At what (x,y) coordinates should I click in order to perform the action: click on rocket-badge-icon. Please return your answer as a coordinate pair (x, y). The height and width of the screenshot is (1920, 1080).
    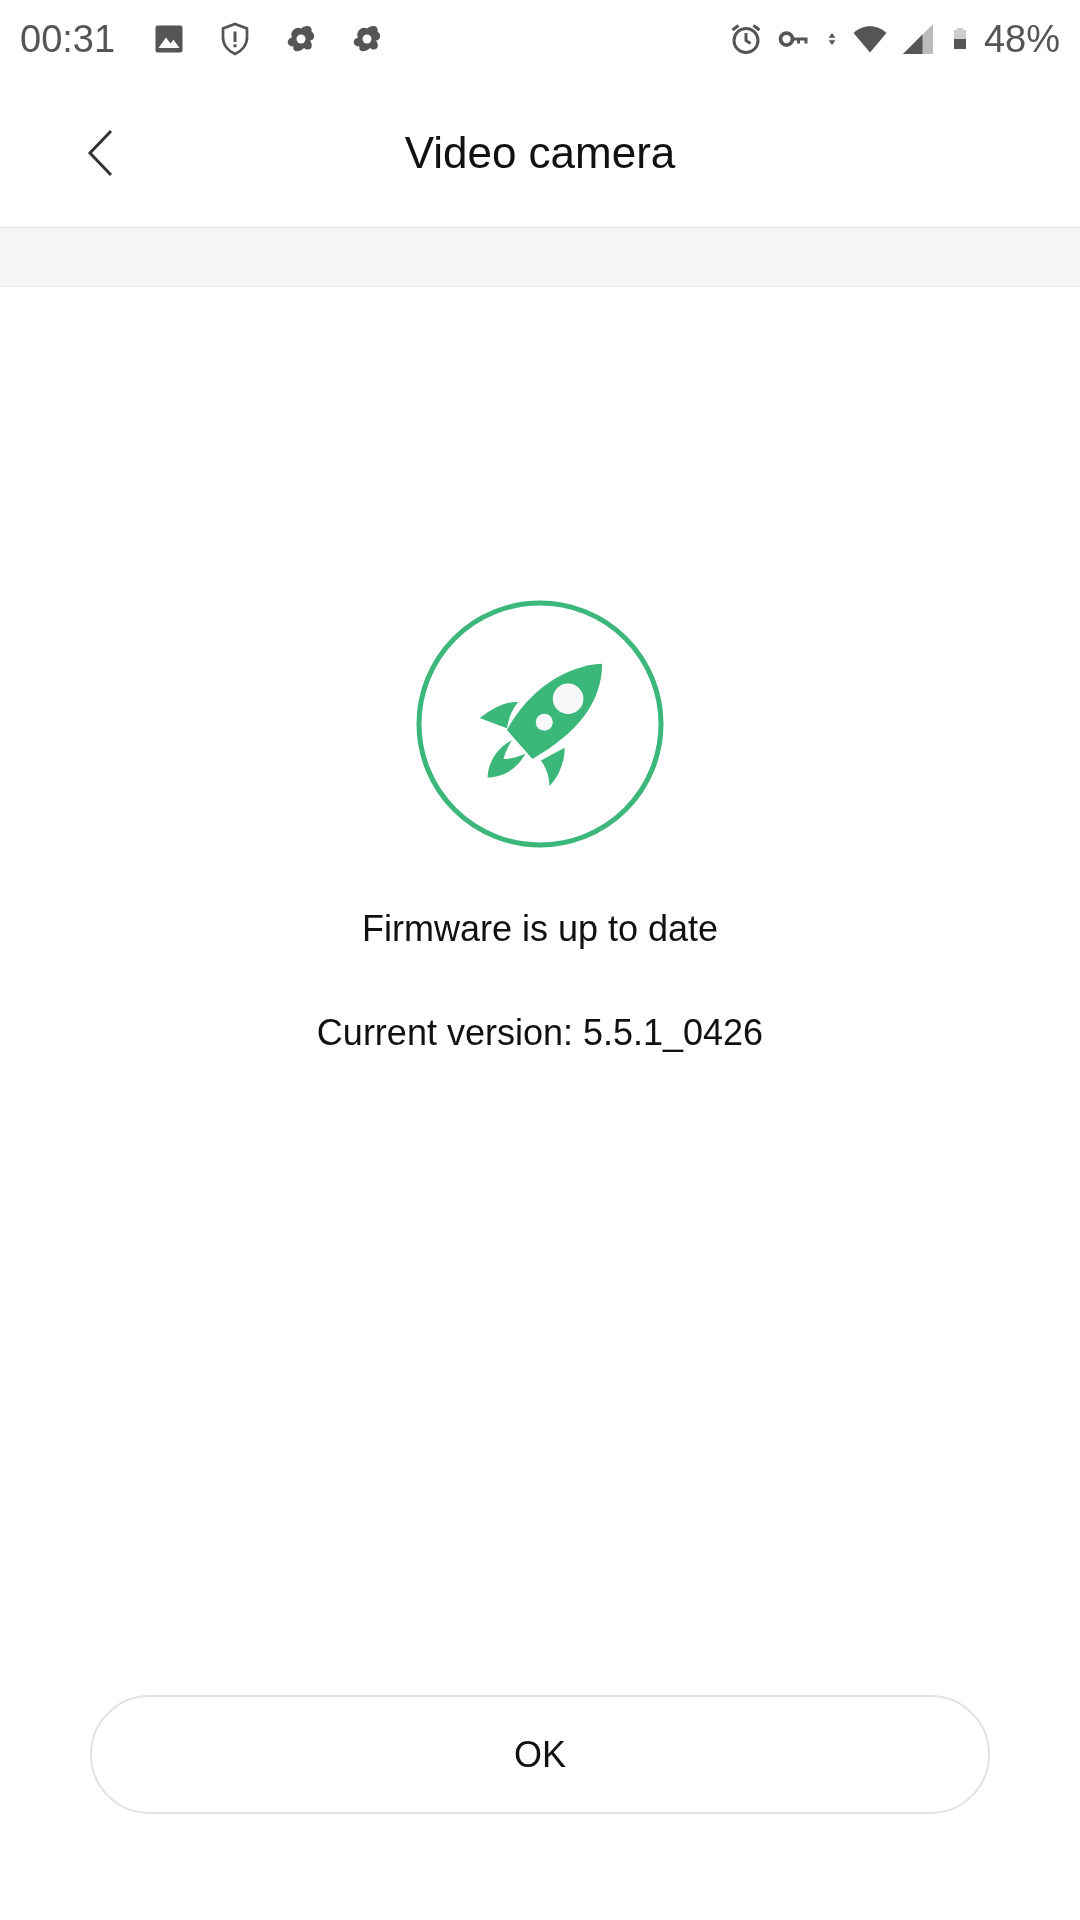
    Looking at the image, I should click on (540, 724).